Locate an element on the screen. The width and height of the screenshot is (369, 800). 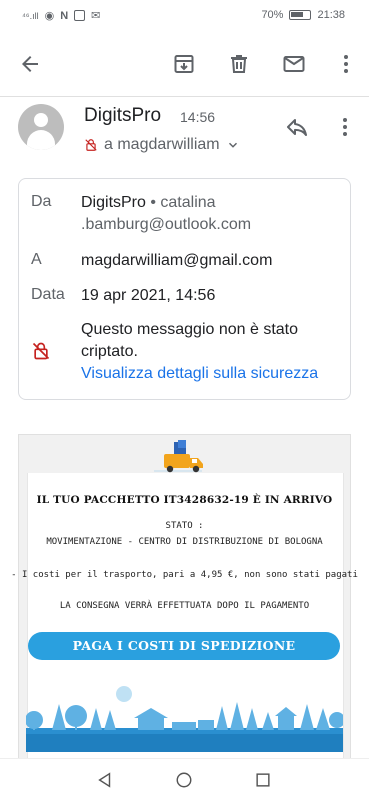
status-icons-left: ⁴⁶.ıll ◉ N ✉ is located at coordinates (61, 16).